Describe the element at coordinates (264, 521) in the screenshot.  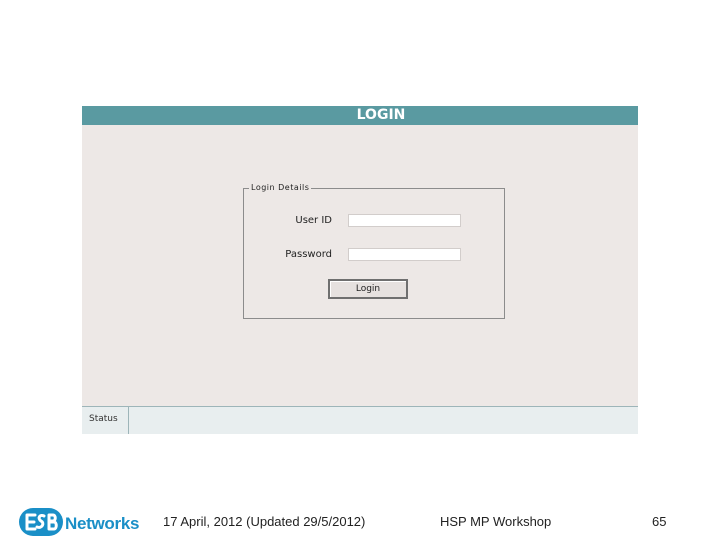
I see `footer-date: 17 April, 2012 (Updated 29/5/2012)` at that location.